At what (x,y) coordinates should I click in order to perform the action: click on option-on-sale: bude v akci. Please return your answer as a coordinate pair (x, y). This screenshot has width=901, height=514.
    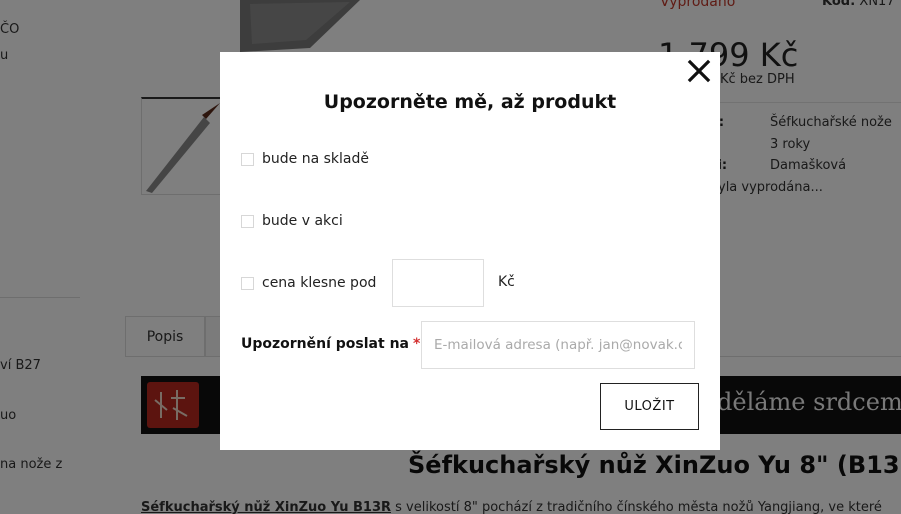
    Looking at the image, I should click on (292, 221).